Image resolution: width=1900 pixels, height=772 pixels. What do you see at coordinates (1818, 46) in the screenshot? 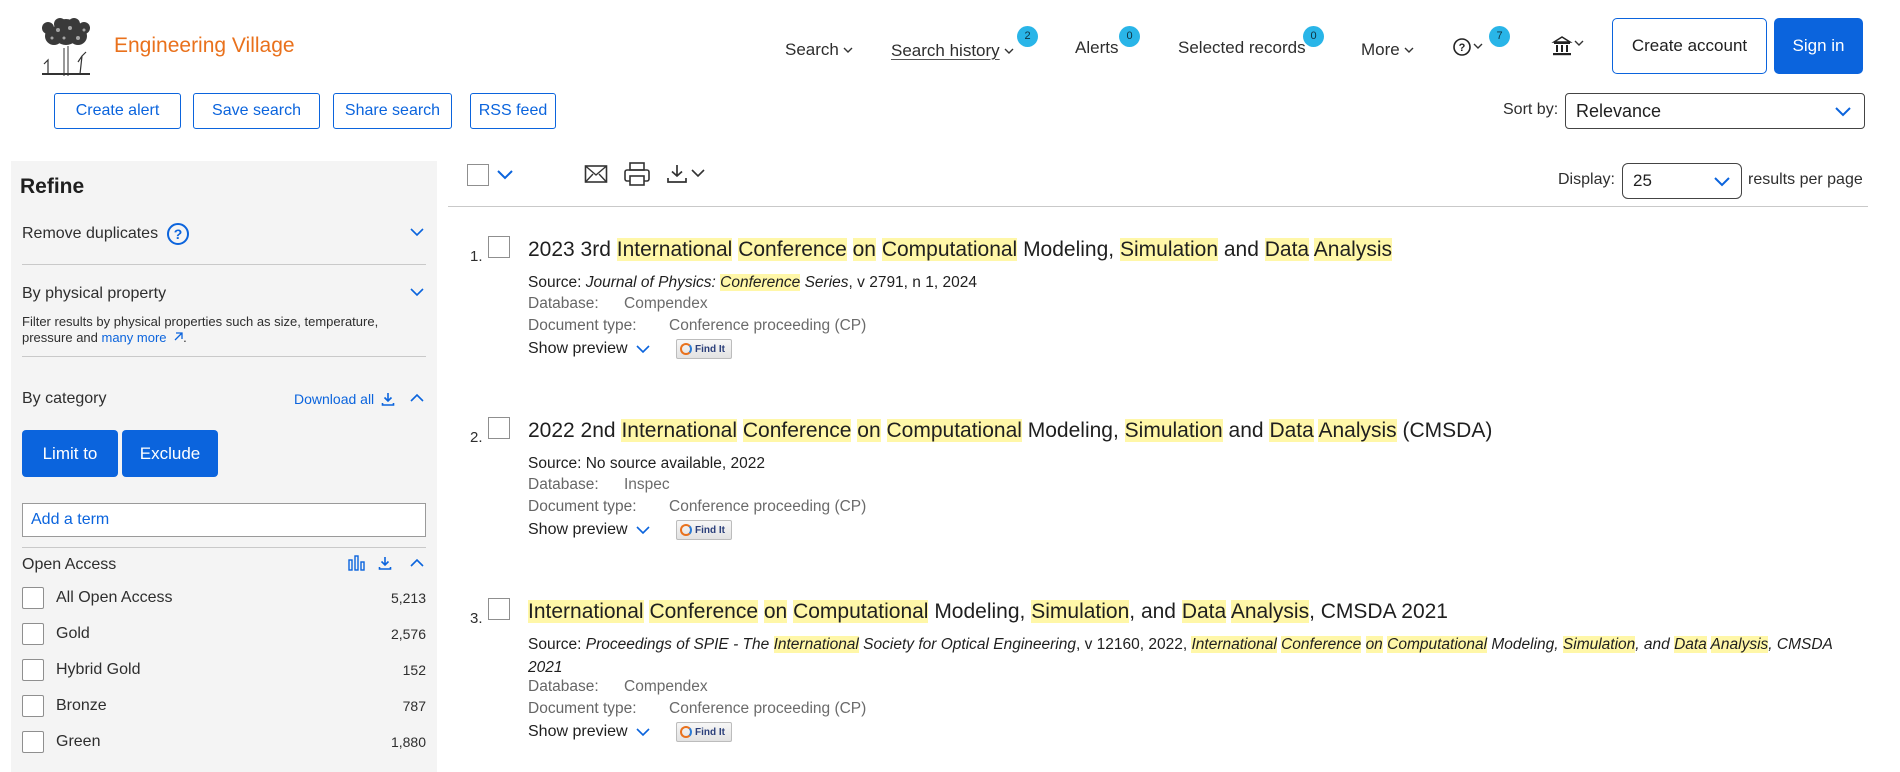
I see `sign-in-button: Sign in` at bounding box center [1818, 46].